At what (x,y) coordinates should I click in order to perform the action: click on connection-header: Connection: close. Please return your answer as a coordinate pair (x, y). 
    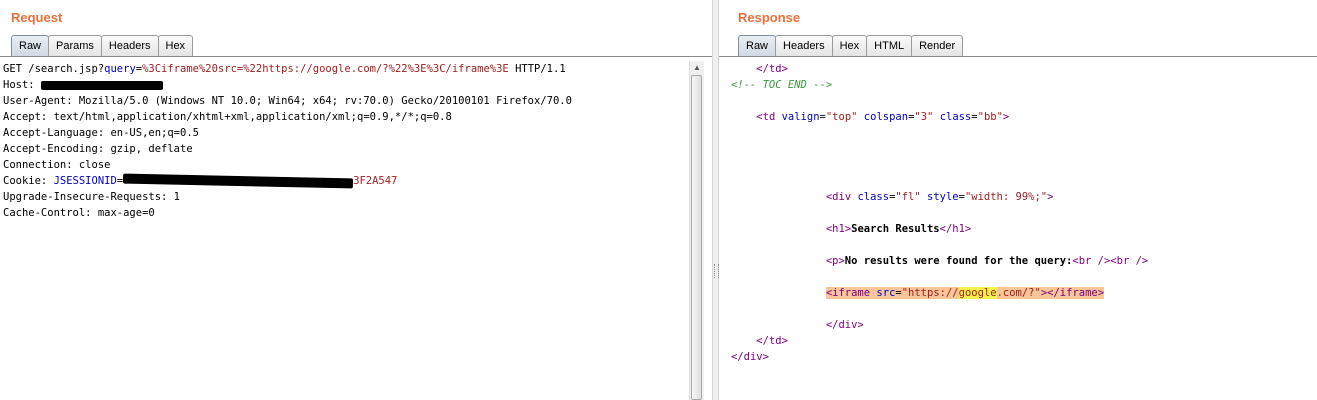
    Looking at the image, I should click on (57, 165).